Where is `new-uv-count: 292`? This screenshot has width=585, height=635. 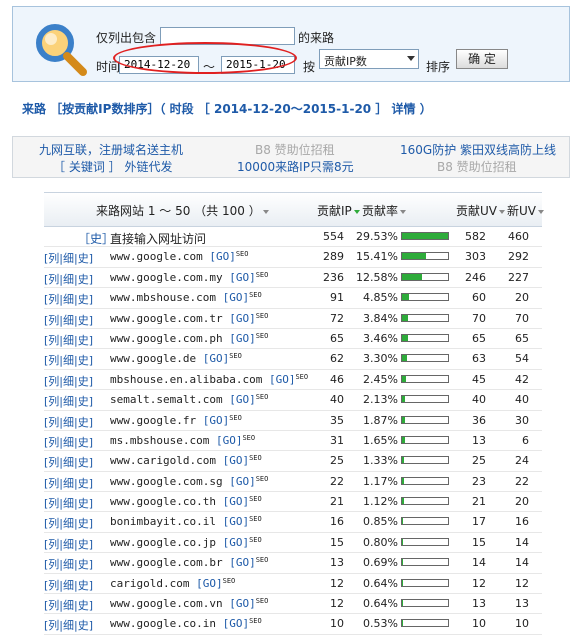 new-uv-count: 292 is located at coordinates (518, 257).